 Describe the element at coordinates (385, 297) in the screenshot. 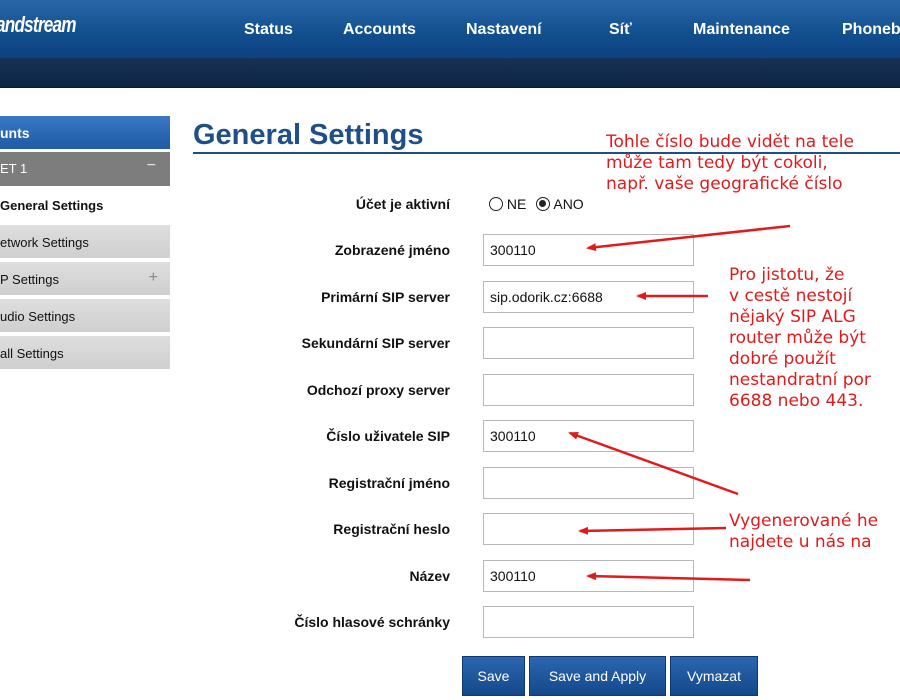

I see `primary-sip-server-label: Primární SIP server` at that location.